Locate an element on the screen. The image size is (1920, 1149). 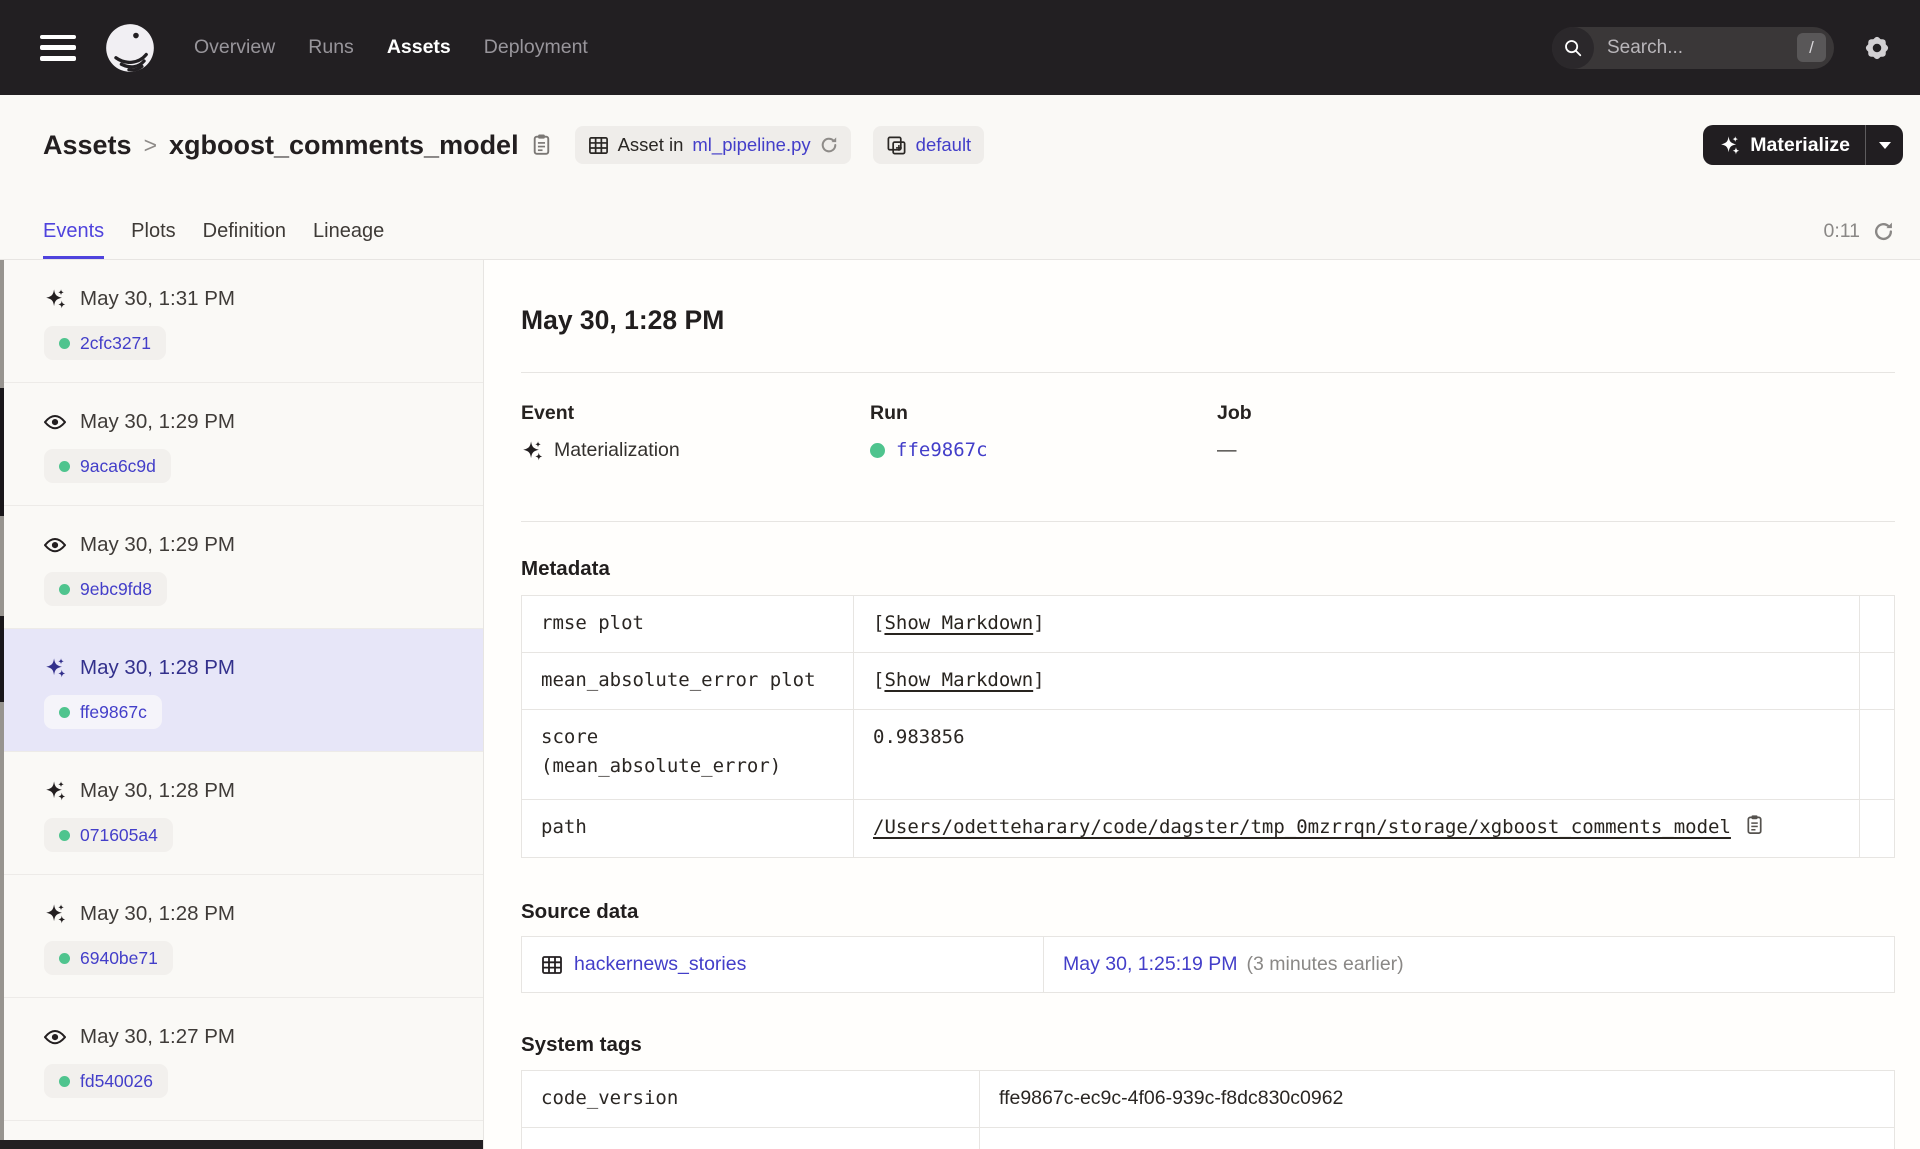
event-list-item: May 30, 1:27 PM fd540026 is located at coordinates (241, 1059).